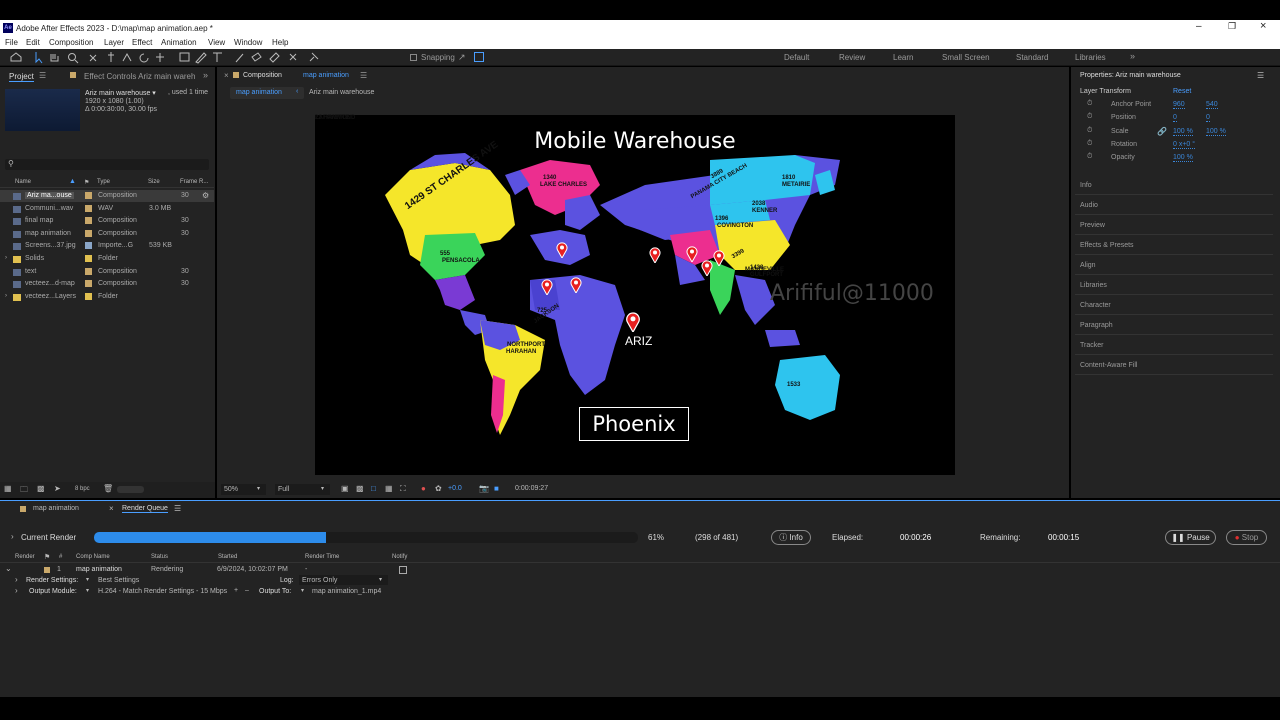 This screenshot has height=720, width=1280. What do you see at coordinates (791, 537) in the screenshot?
I see `info-button: ⓘ Info` at bounding box center [791, 537].